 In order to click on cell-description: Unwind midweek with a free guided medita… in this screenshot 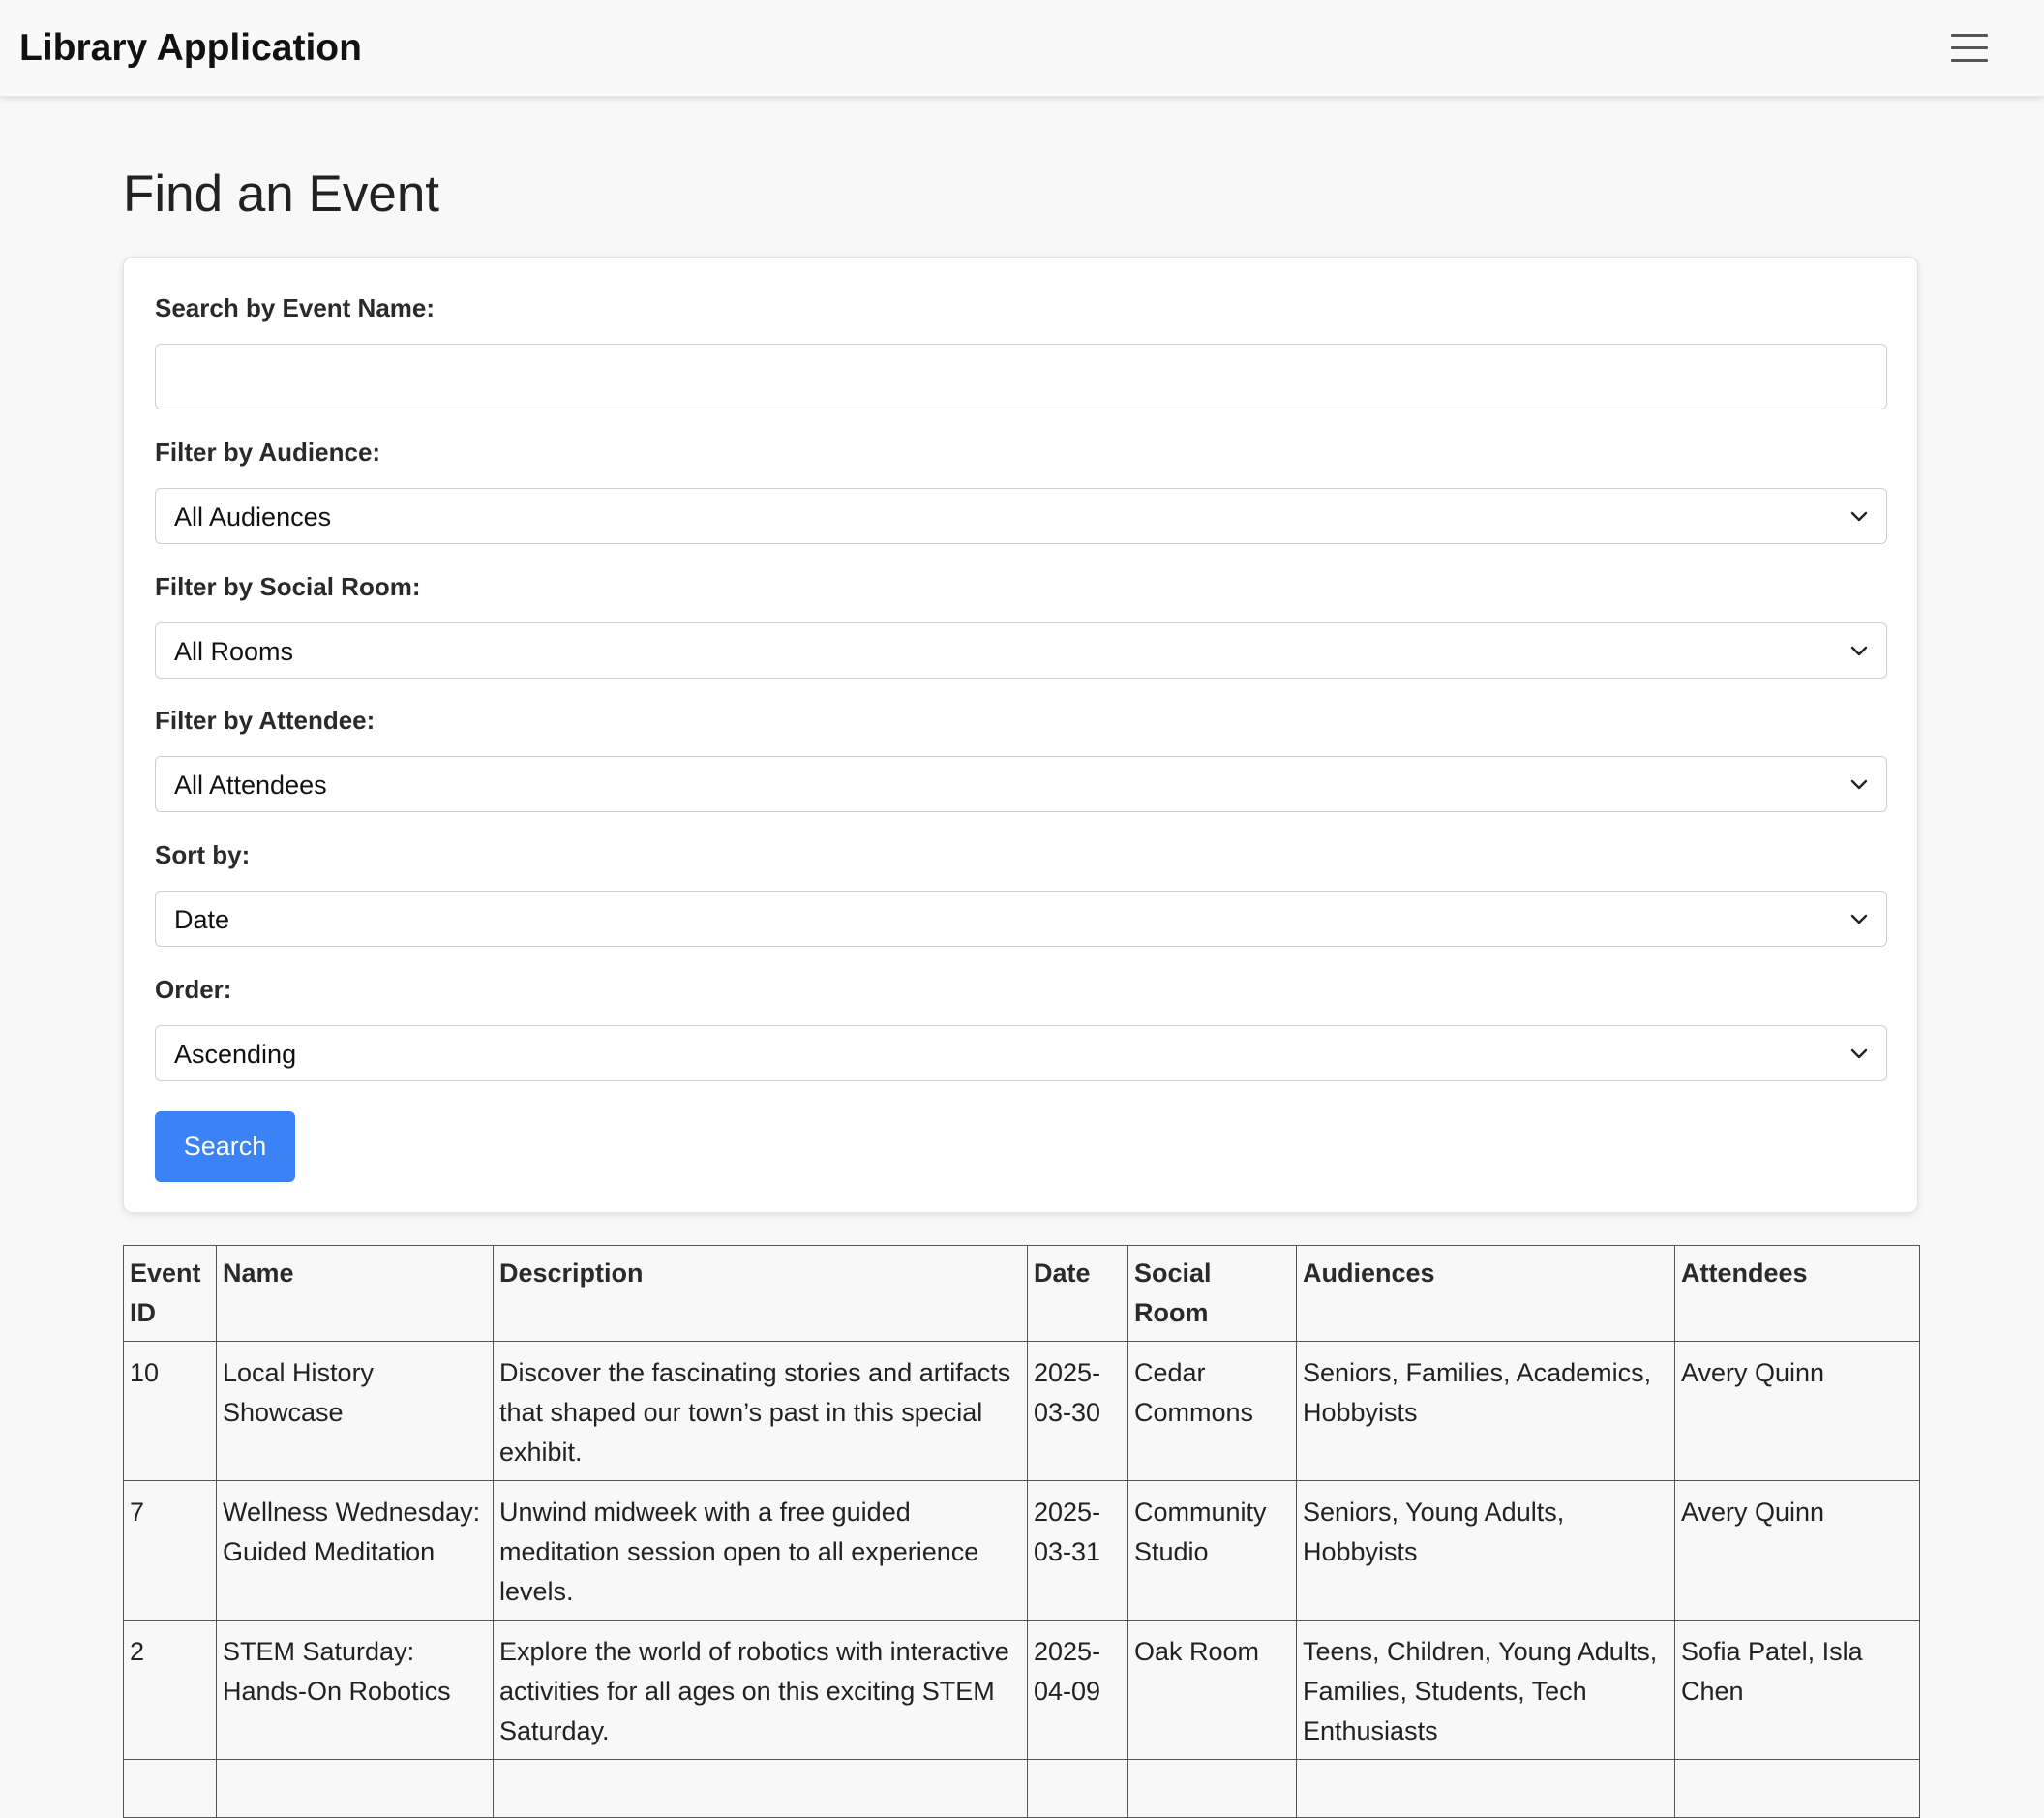, I will do `click(760, 1550)`.